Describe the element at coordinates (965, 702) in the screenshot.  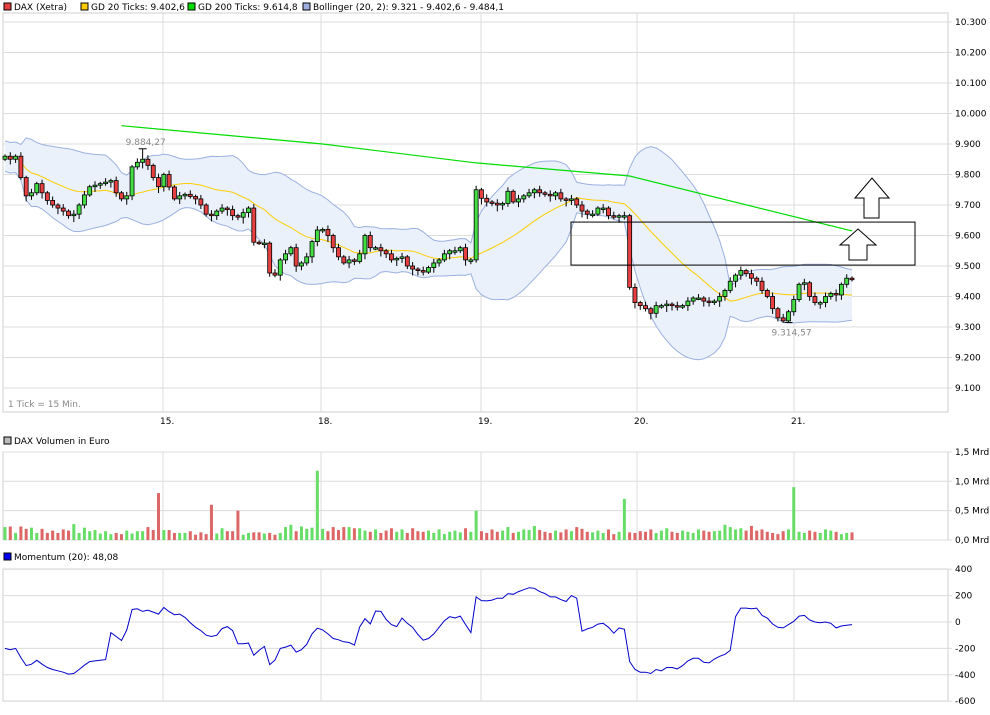
I see `momentum-tick-label: -600` at that location.